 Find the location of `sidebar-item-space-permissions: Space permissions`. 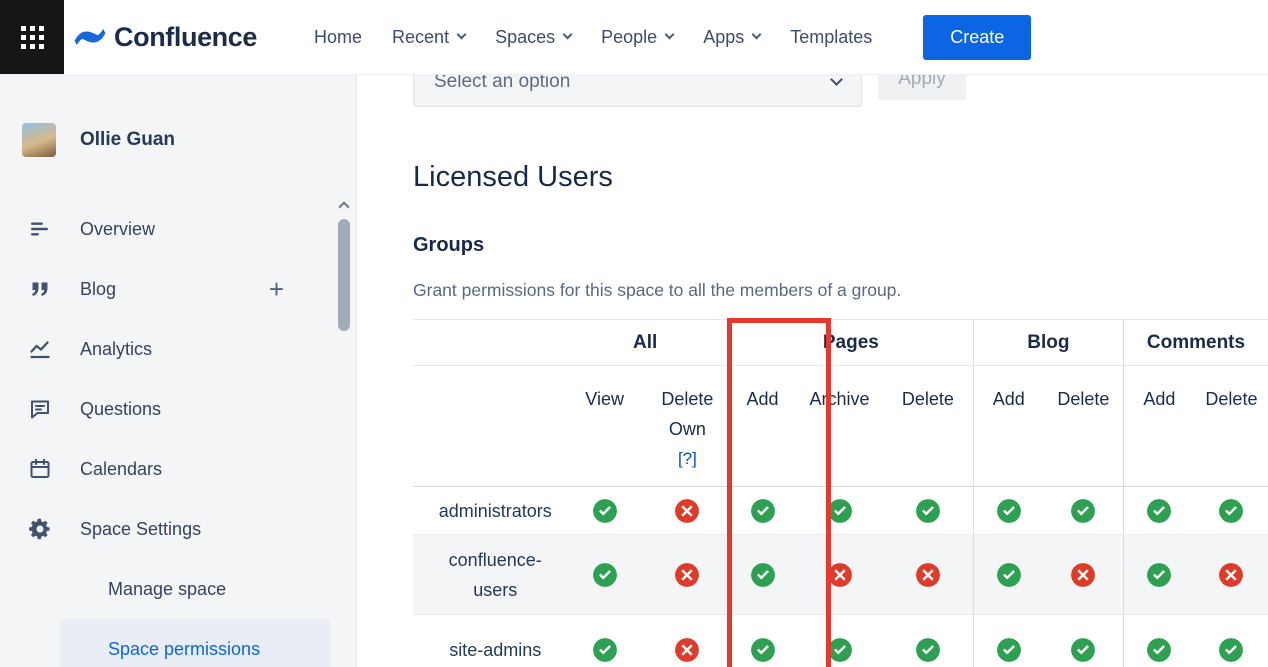

sidebar-item-space-permissions: Space permissions is located at coordinates (195, 643).